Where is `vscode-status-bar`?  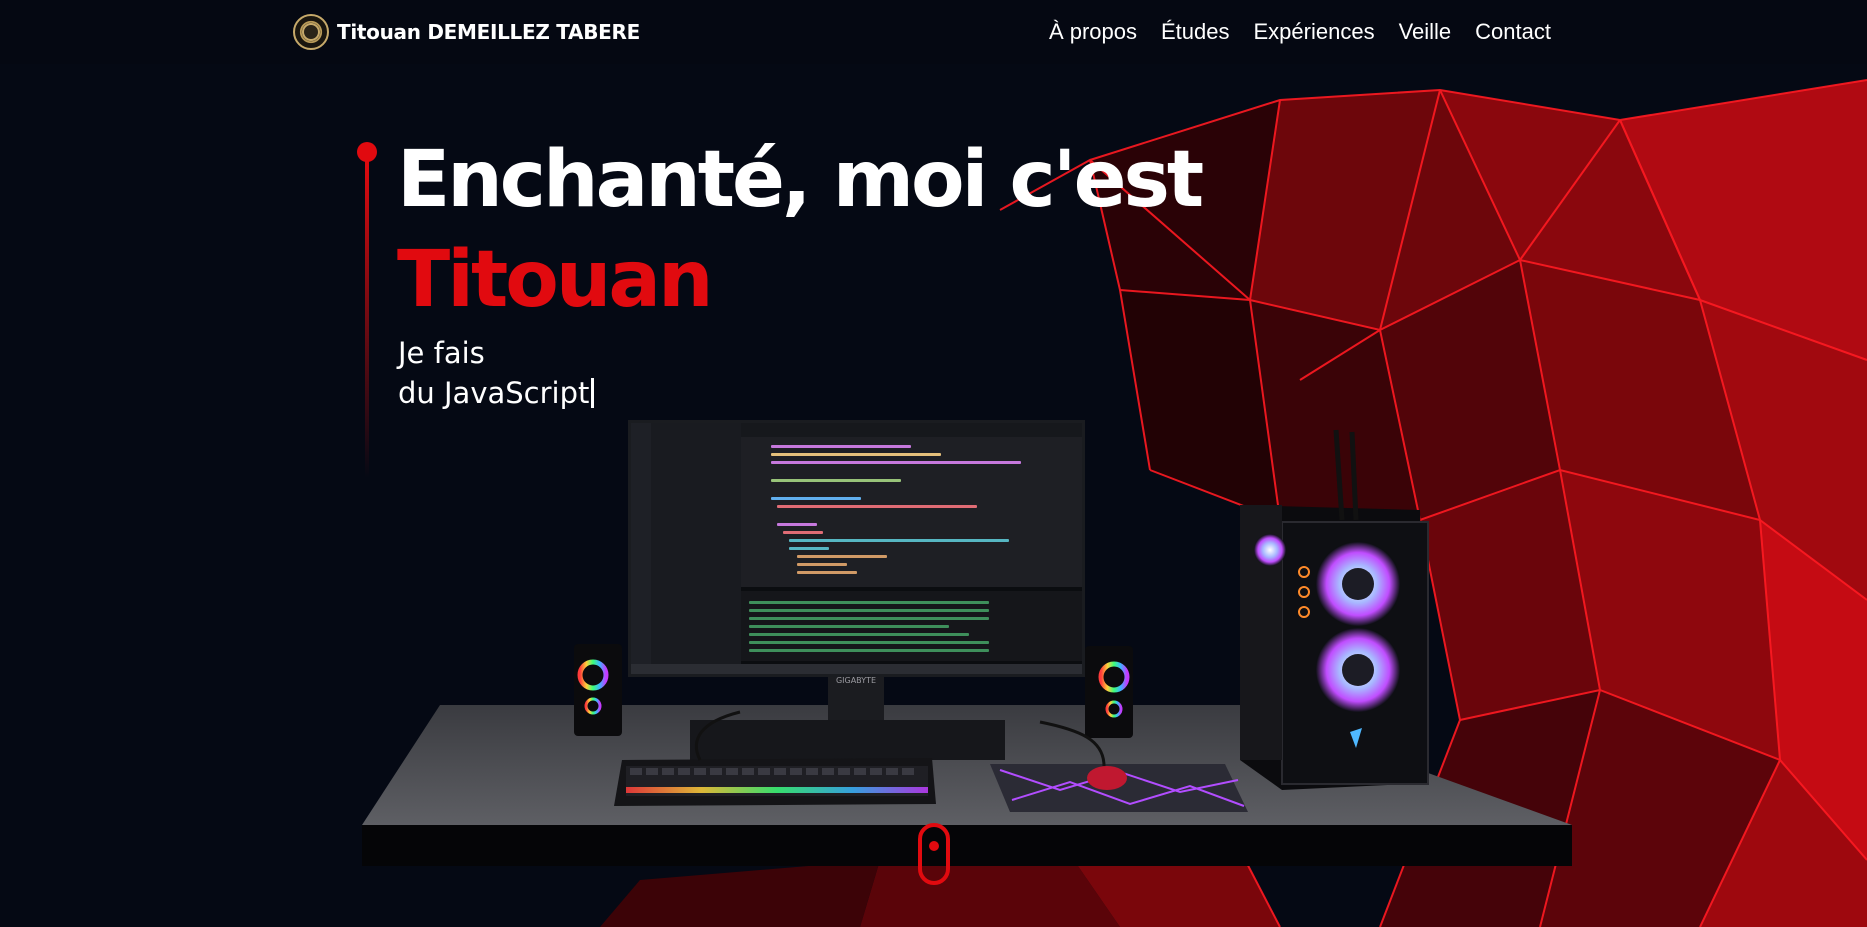 vscode-status-bar is located at coordinates (856, 669).